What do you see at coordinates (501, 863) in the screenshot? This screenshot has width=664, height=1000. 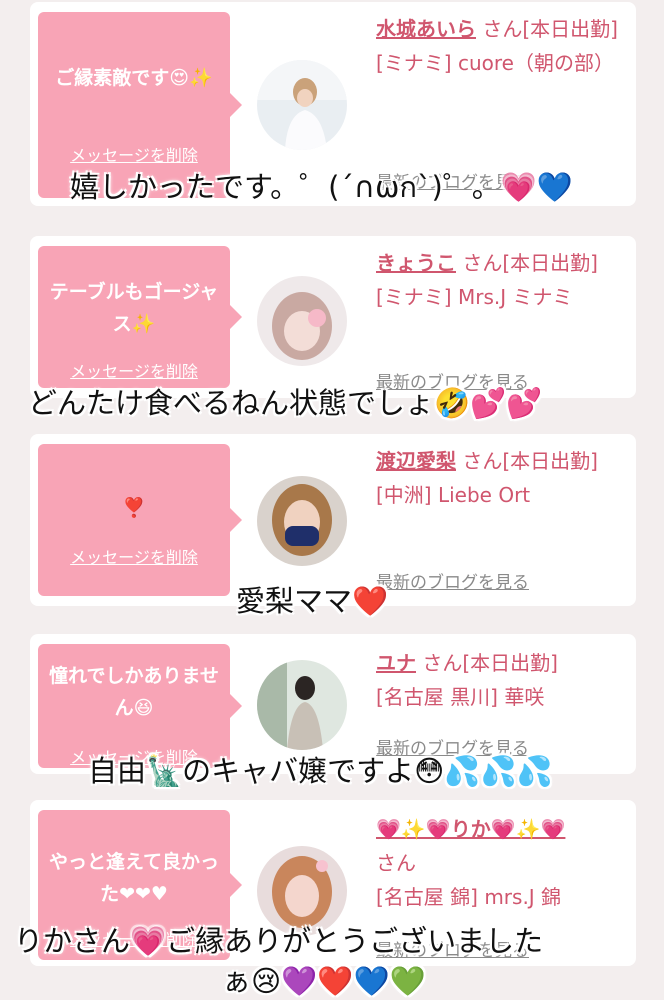 I see `cast-info: 💗✨💗りか💗✨💗 さん [名古屋 錦] mrs.J 錦` at bounding box center [501, 863].